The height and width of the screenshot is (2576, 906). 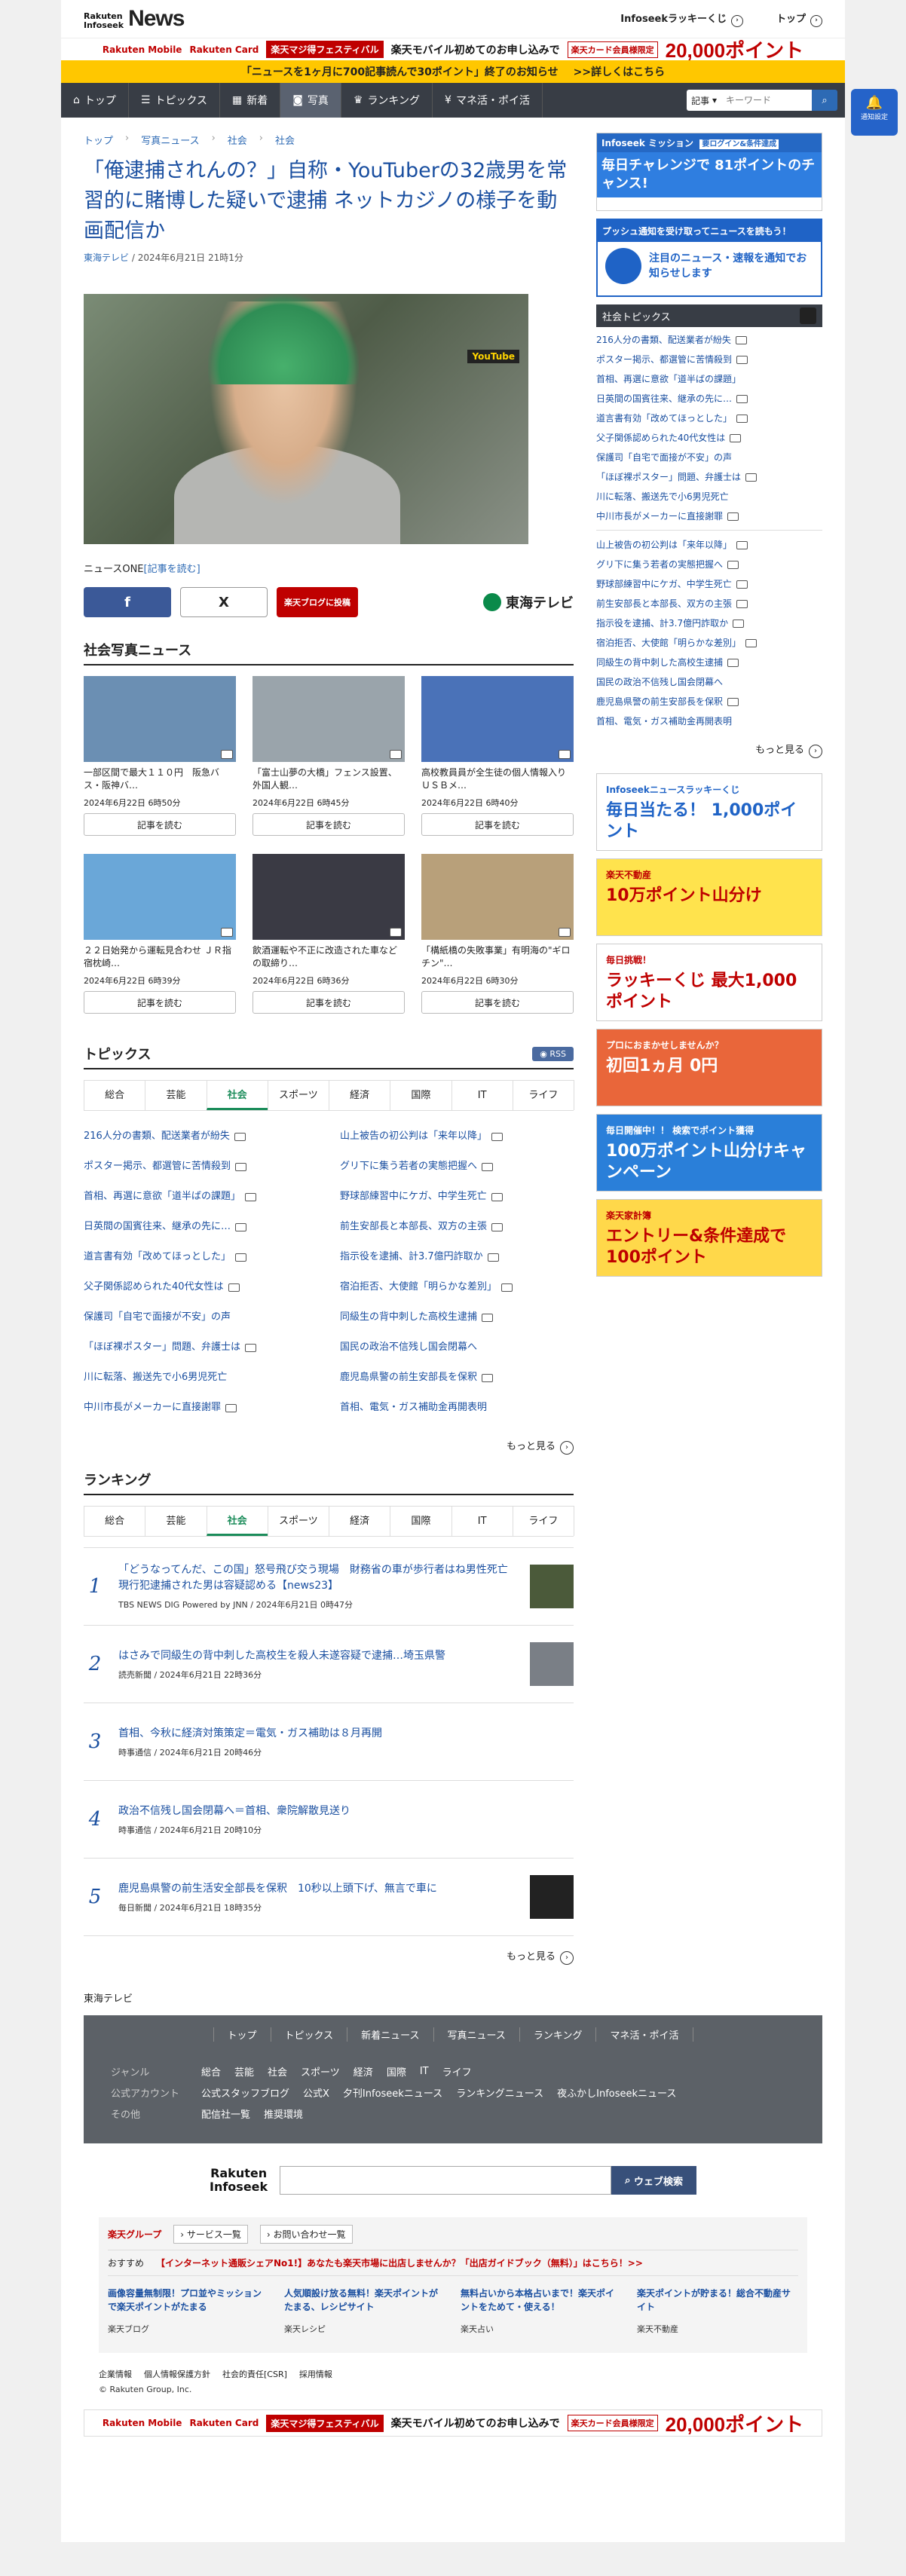 What do you see at coordinates (709, 1153) in the screenshot?
I see `side-ad-banner: 毎日開催中！！ 検索でポイント獲得 100万ポイント山分けキャンペーン` at bounding box center [709, 1153].